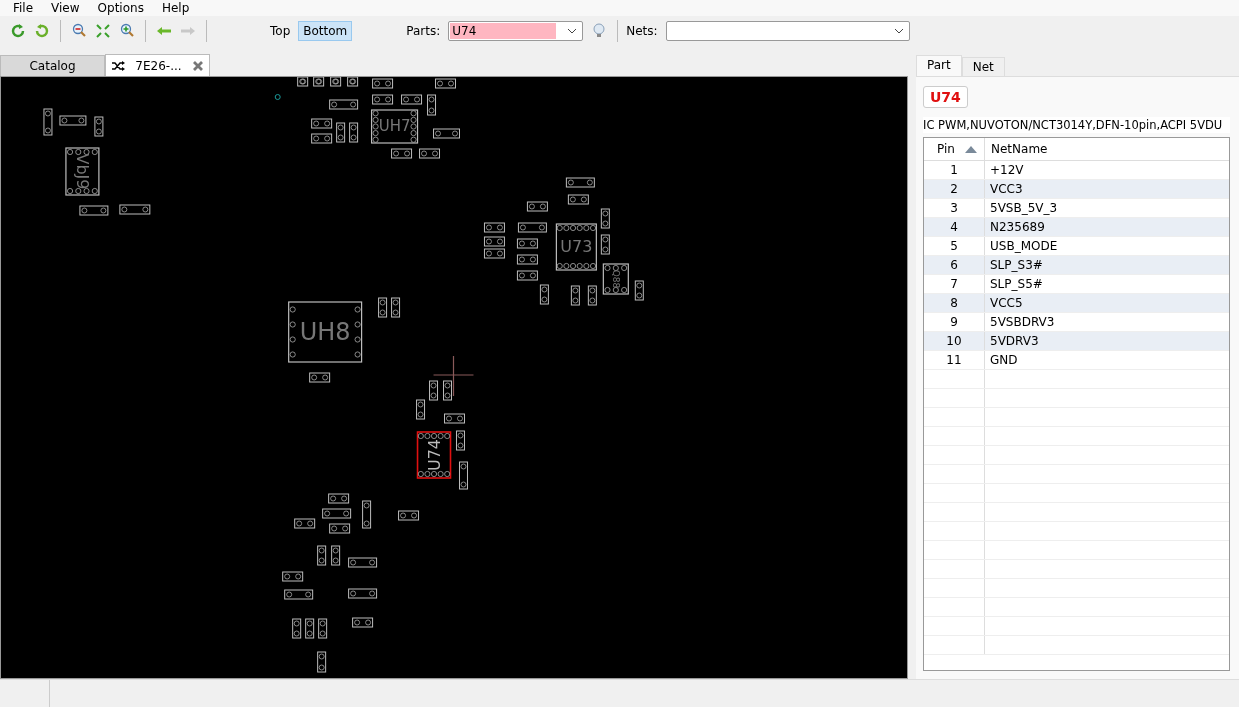  I want to click on pin-number-cell: 3, so click(954, 208).